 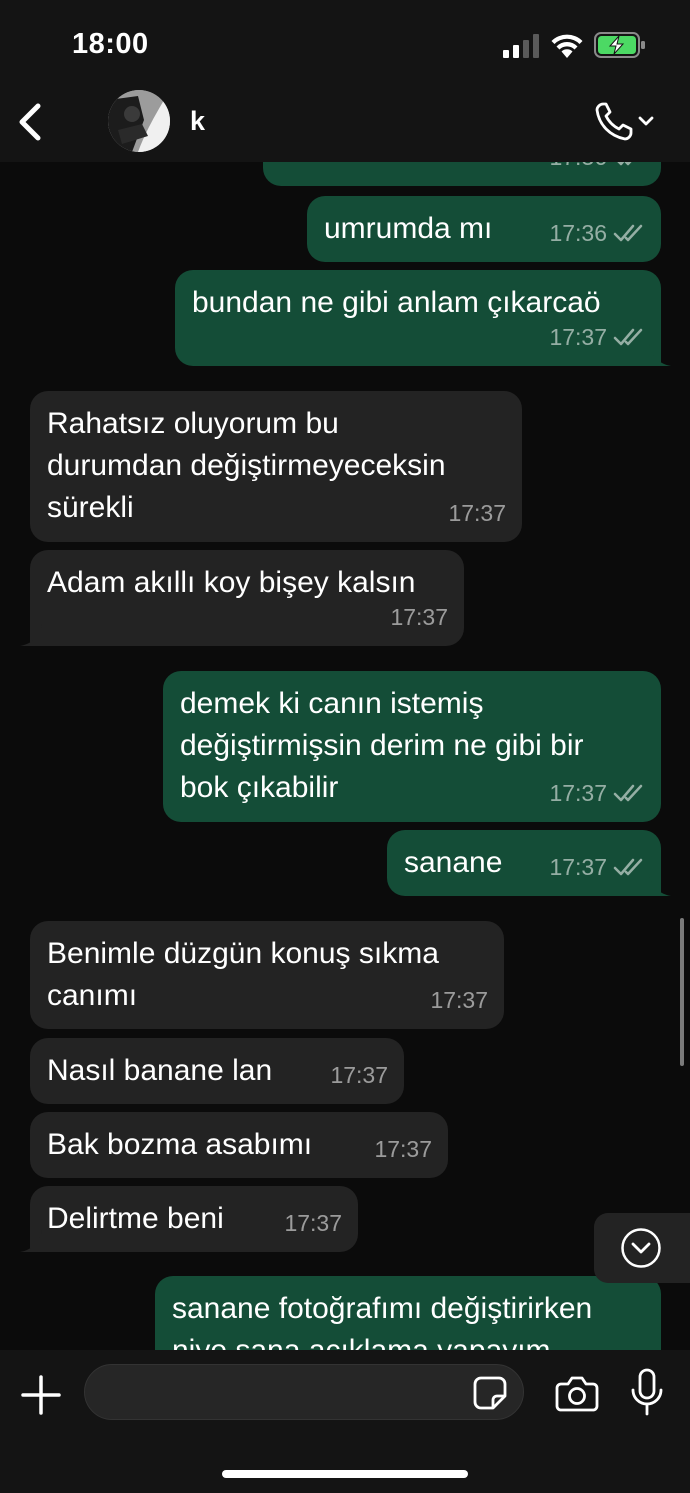 I want to click on chat-header: k, so click(x=345, y=126).